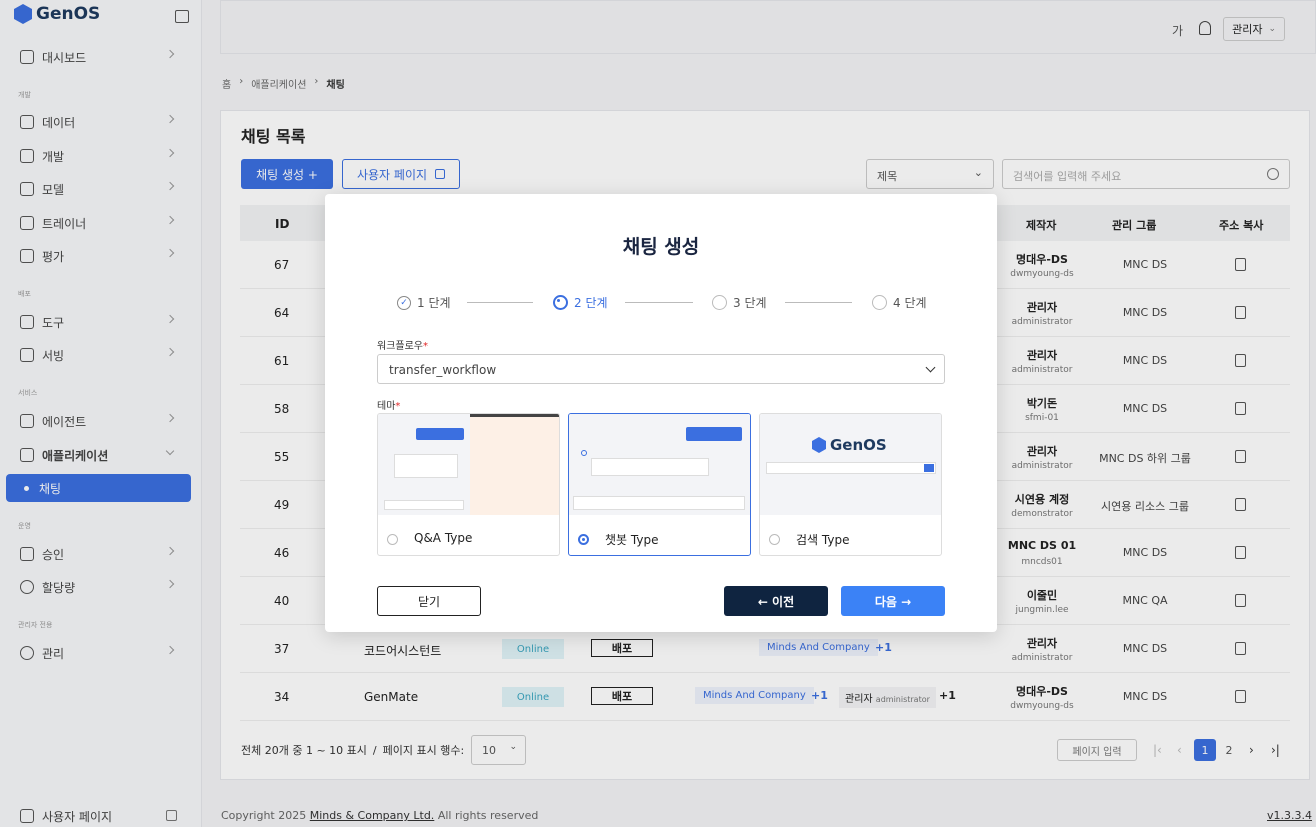  I want to click on theme-card-qa: Q&A Type, so click(468, 484).